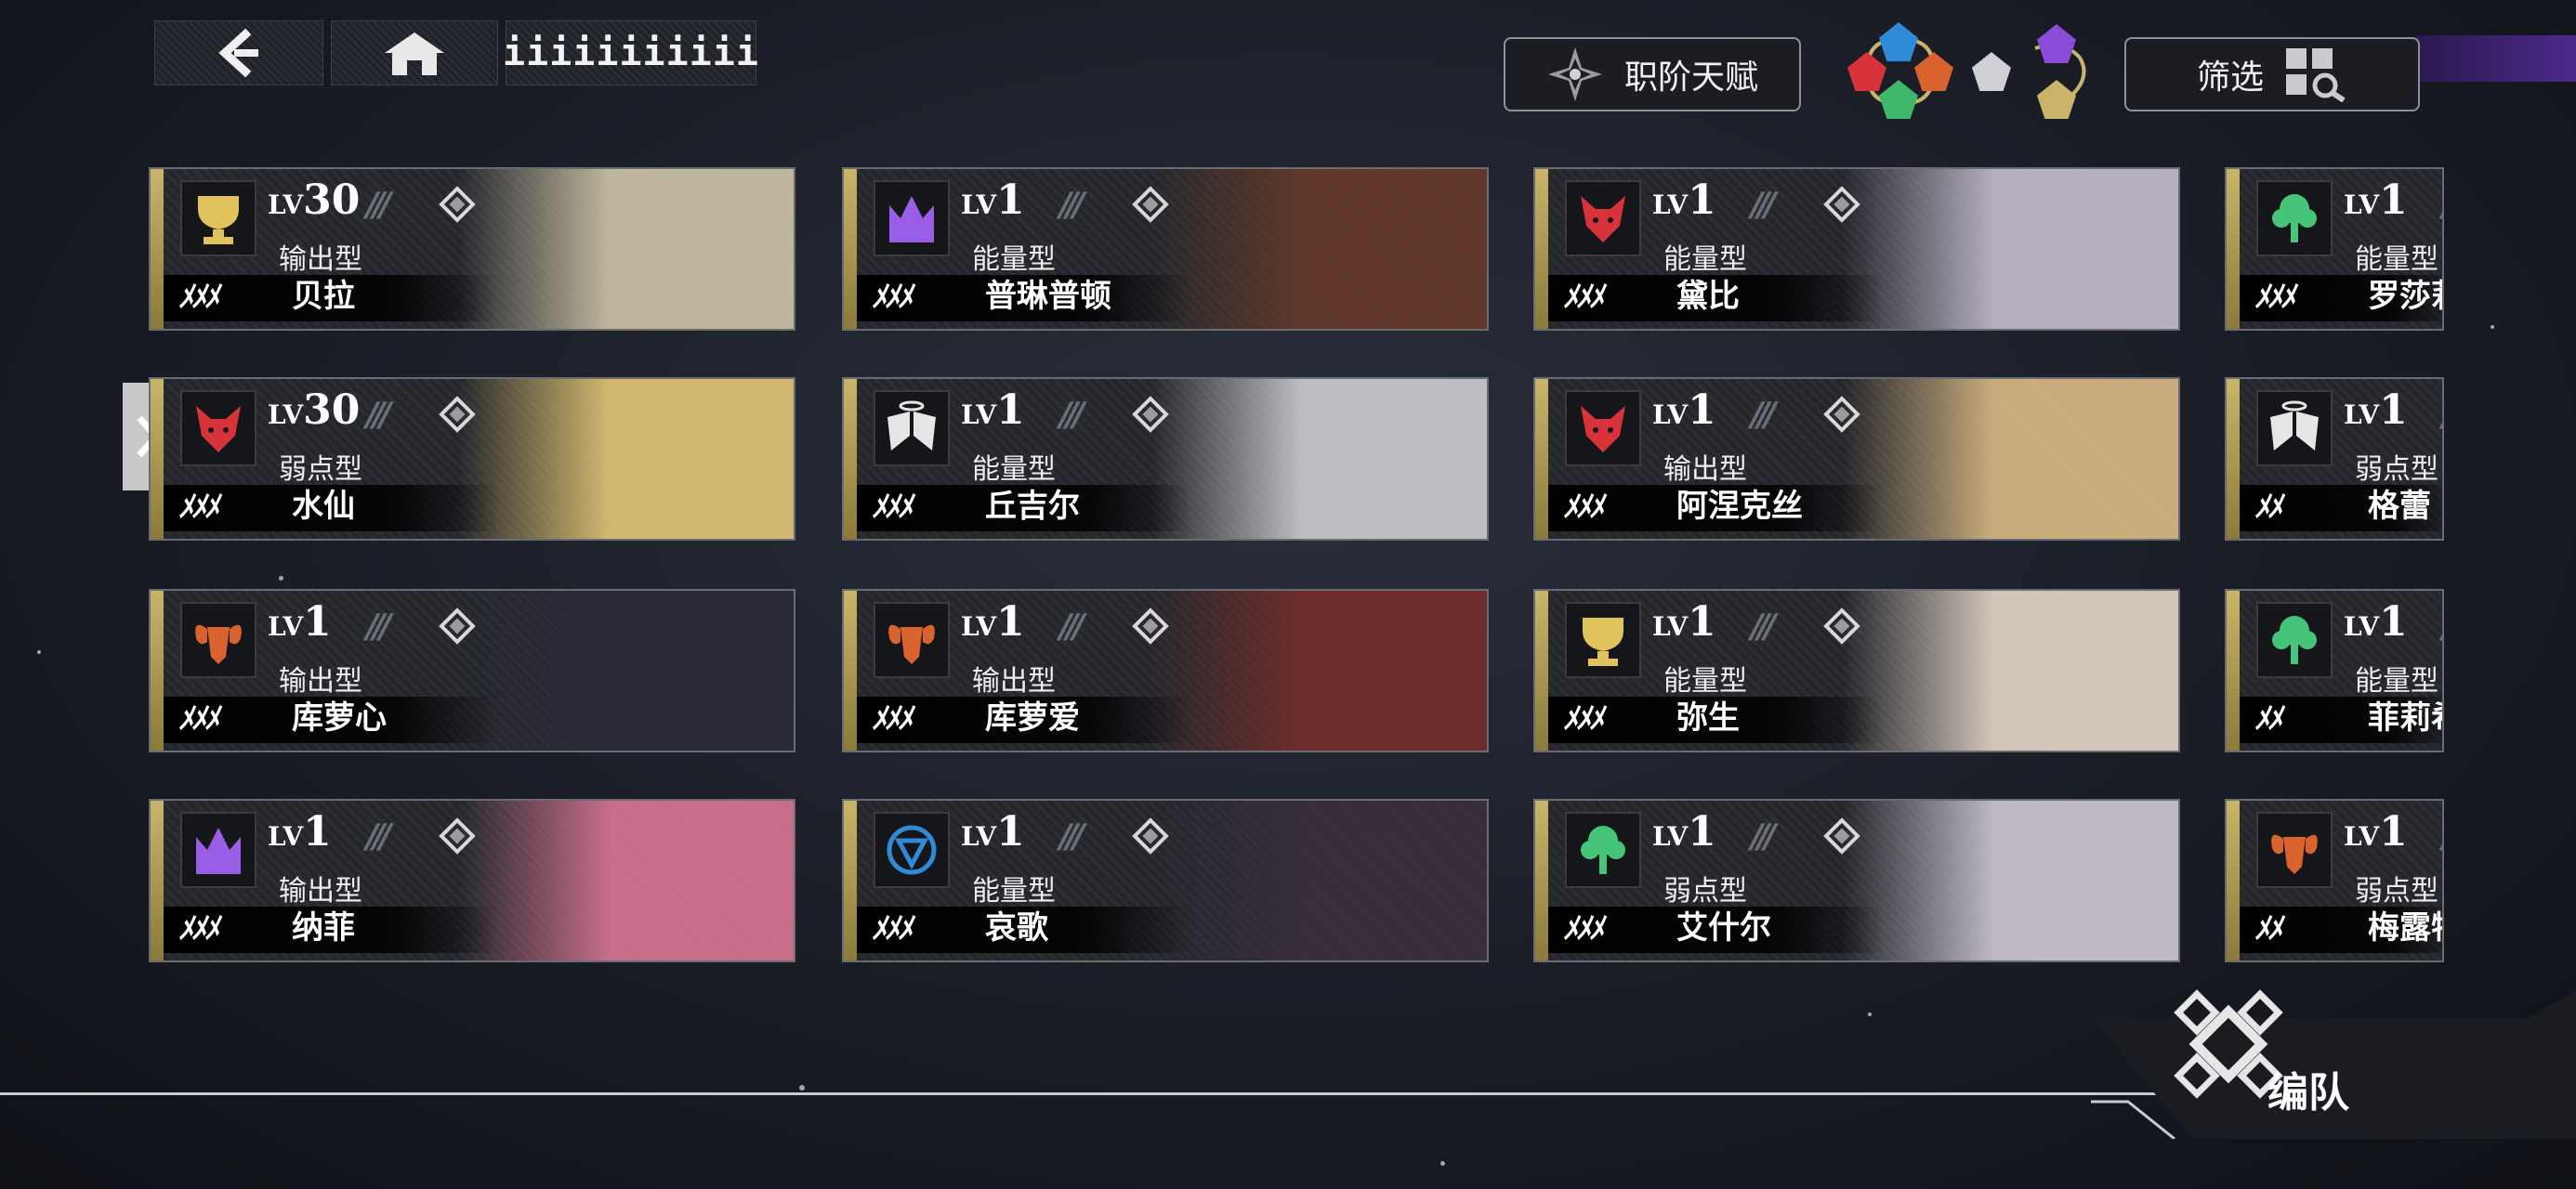 The width and height of the screenshot is (2576, 1189). I want to click on team-label: 编队, so click(2308, 1089).